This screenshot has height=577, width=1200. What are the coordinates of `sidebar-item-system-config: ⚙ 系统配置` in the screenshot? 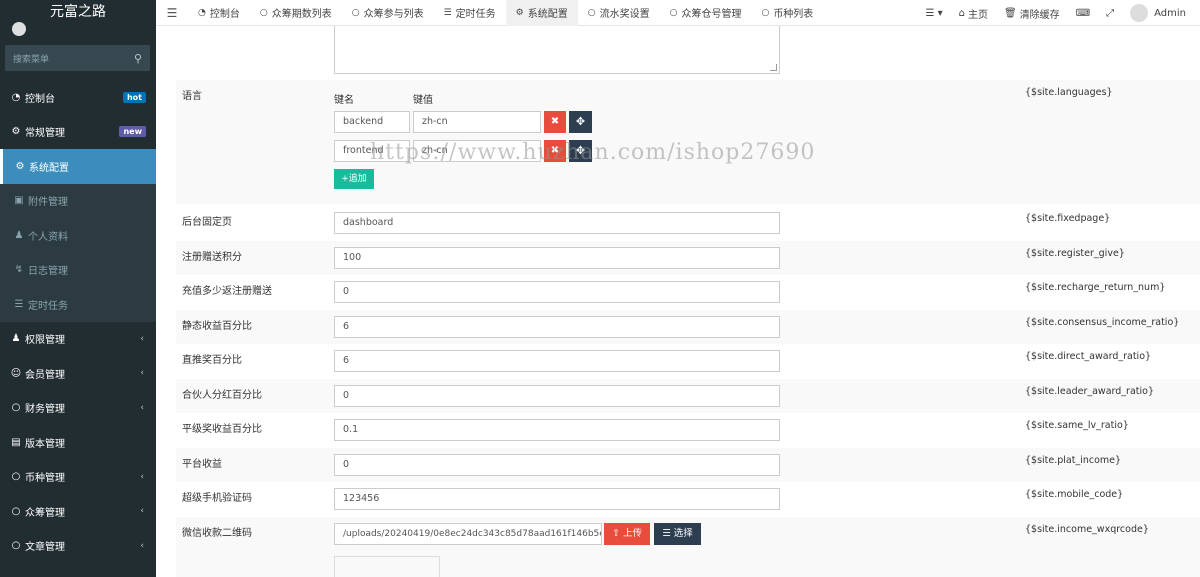 It's located at (78, 166).